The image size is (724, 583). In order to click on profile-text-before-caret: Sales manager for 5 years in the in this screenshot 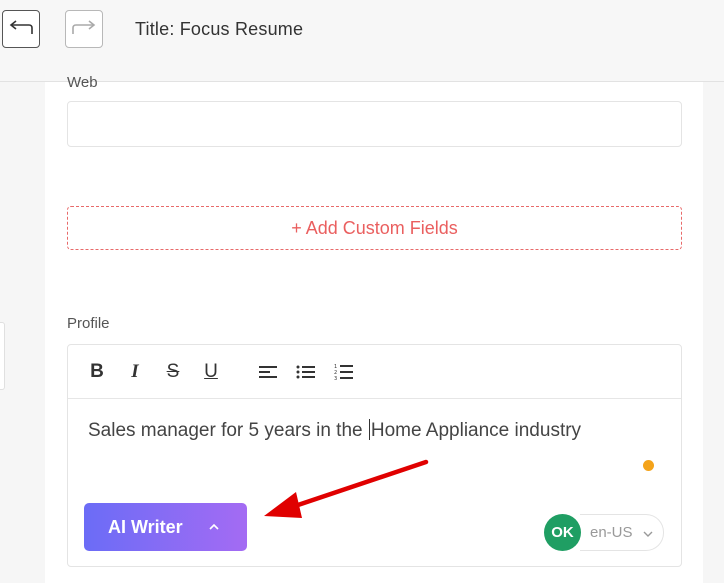, I will do `click(228, 430)`.